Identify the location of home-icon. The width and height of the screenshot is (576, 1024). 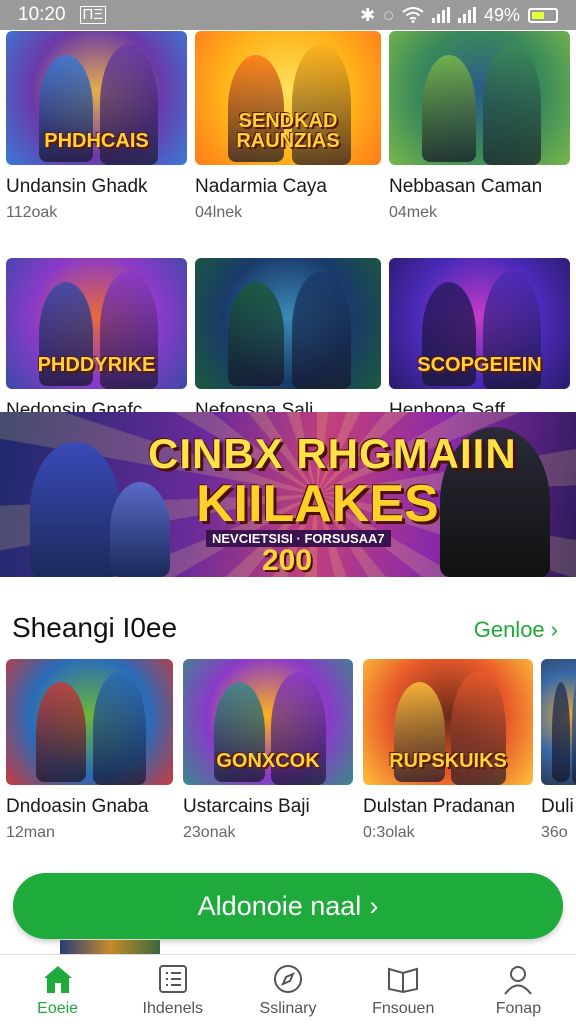
(58, 979).